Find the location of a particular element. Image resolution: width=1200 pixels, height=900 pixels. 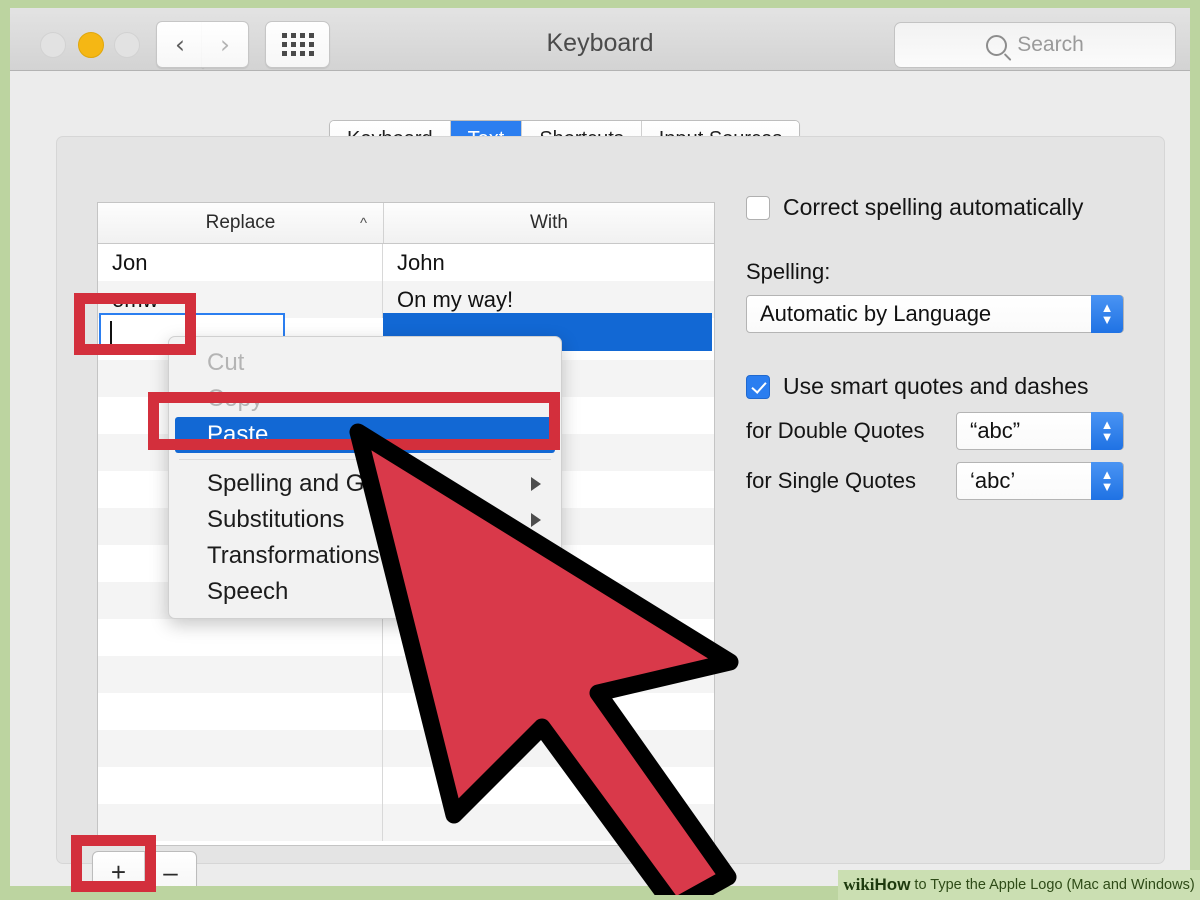

cell-with: John is located at coordinates (421, 262).